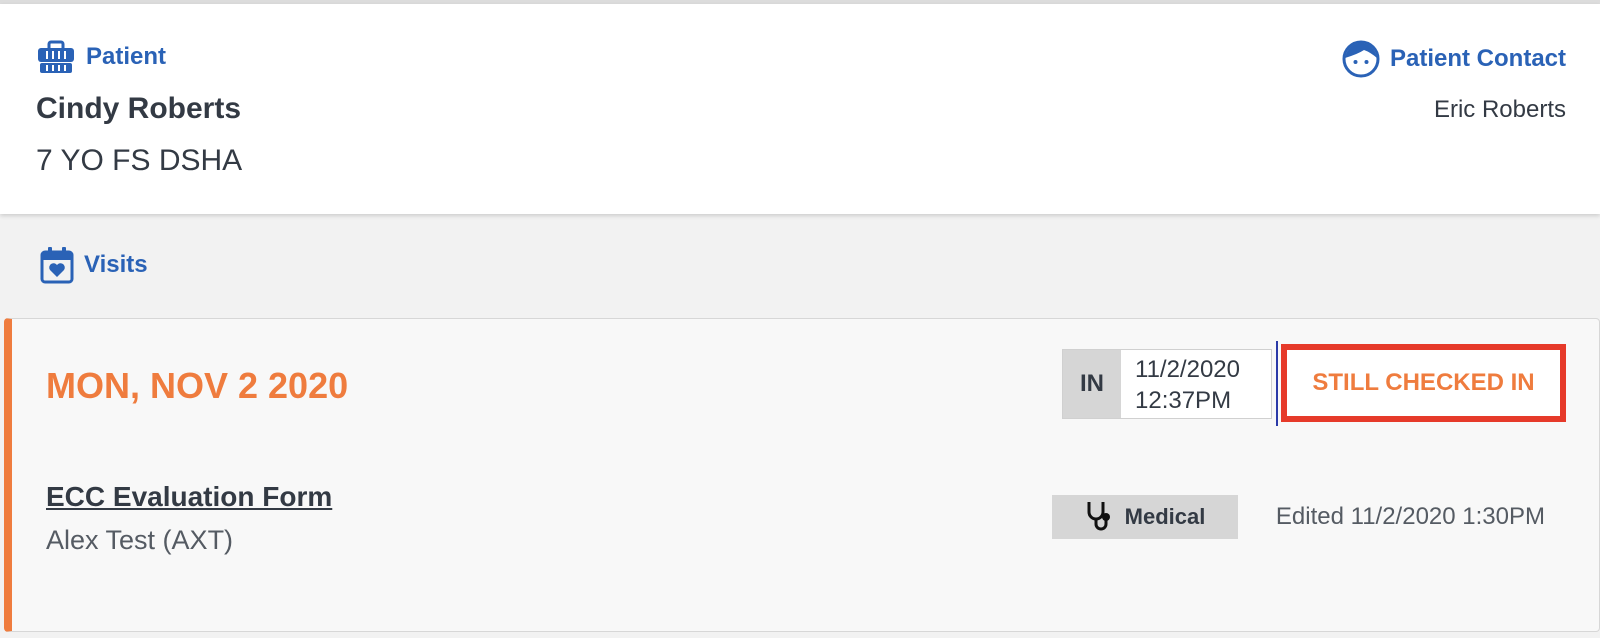 This screenshot has width=1600, height=638. I want to click on category-badge: Medical, so click(1145, 517).